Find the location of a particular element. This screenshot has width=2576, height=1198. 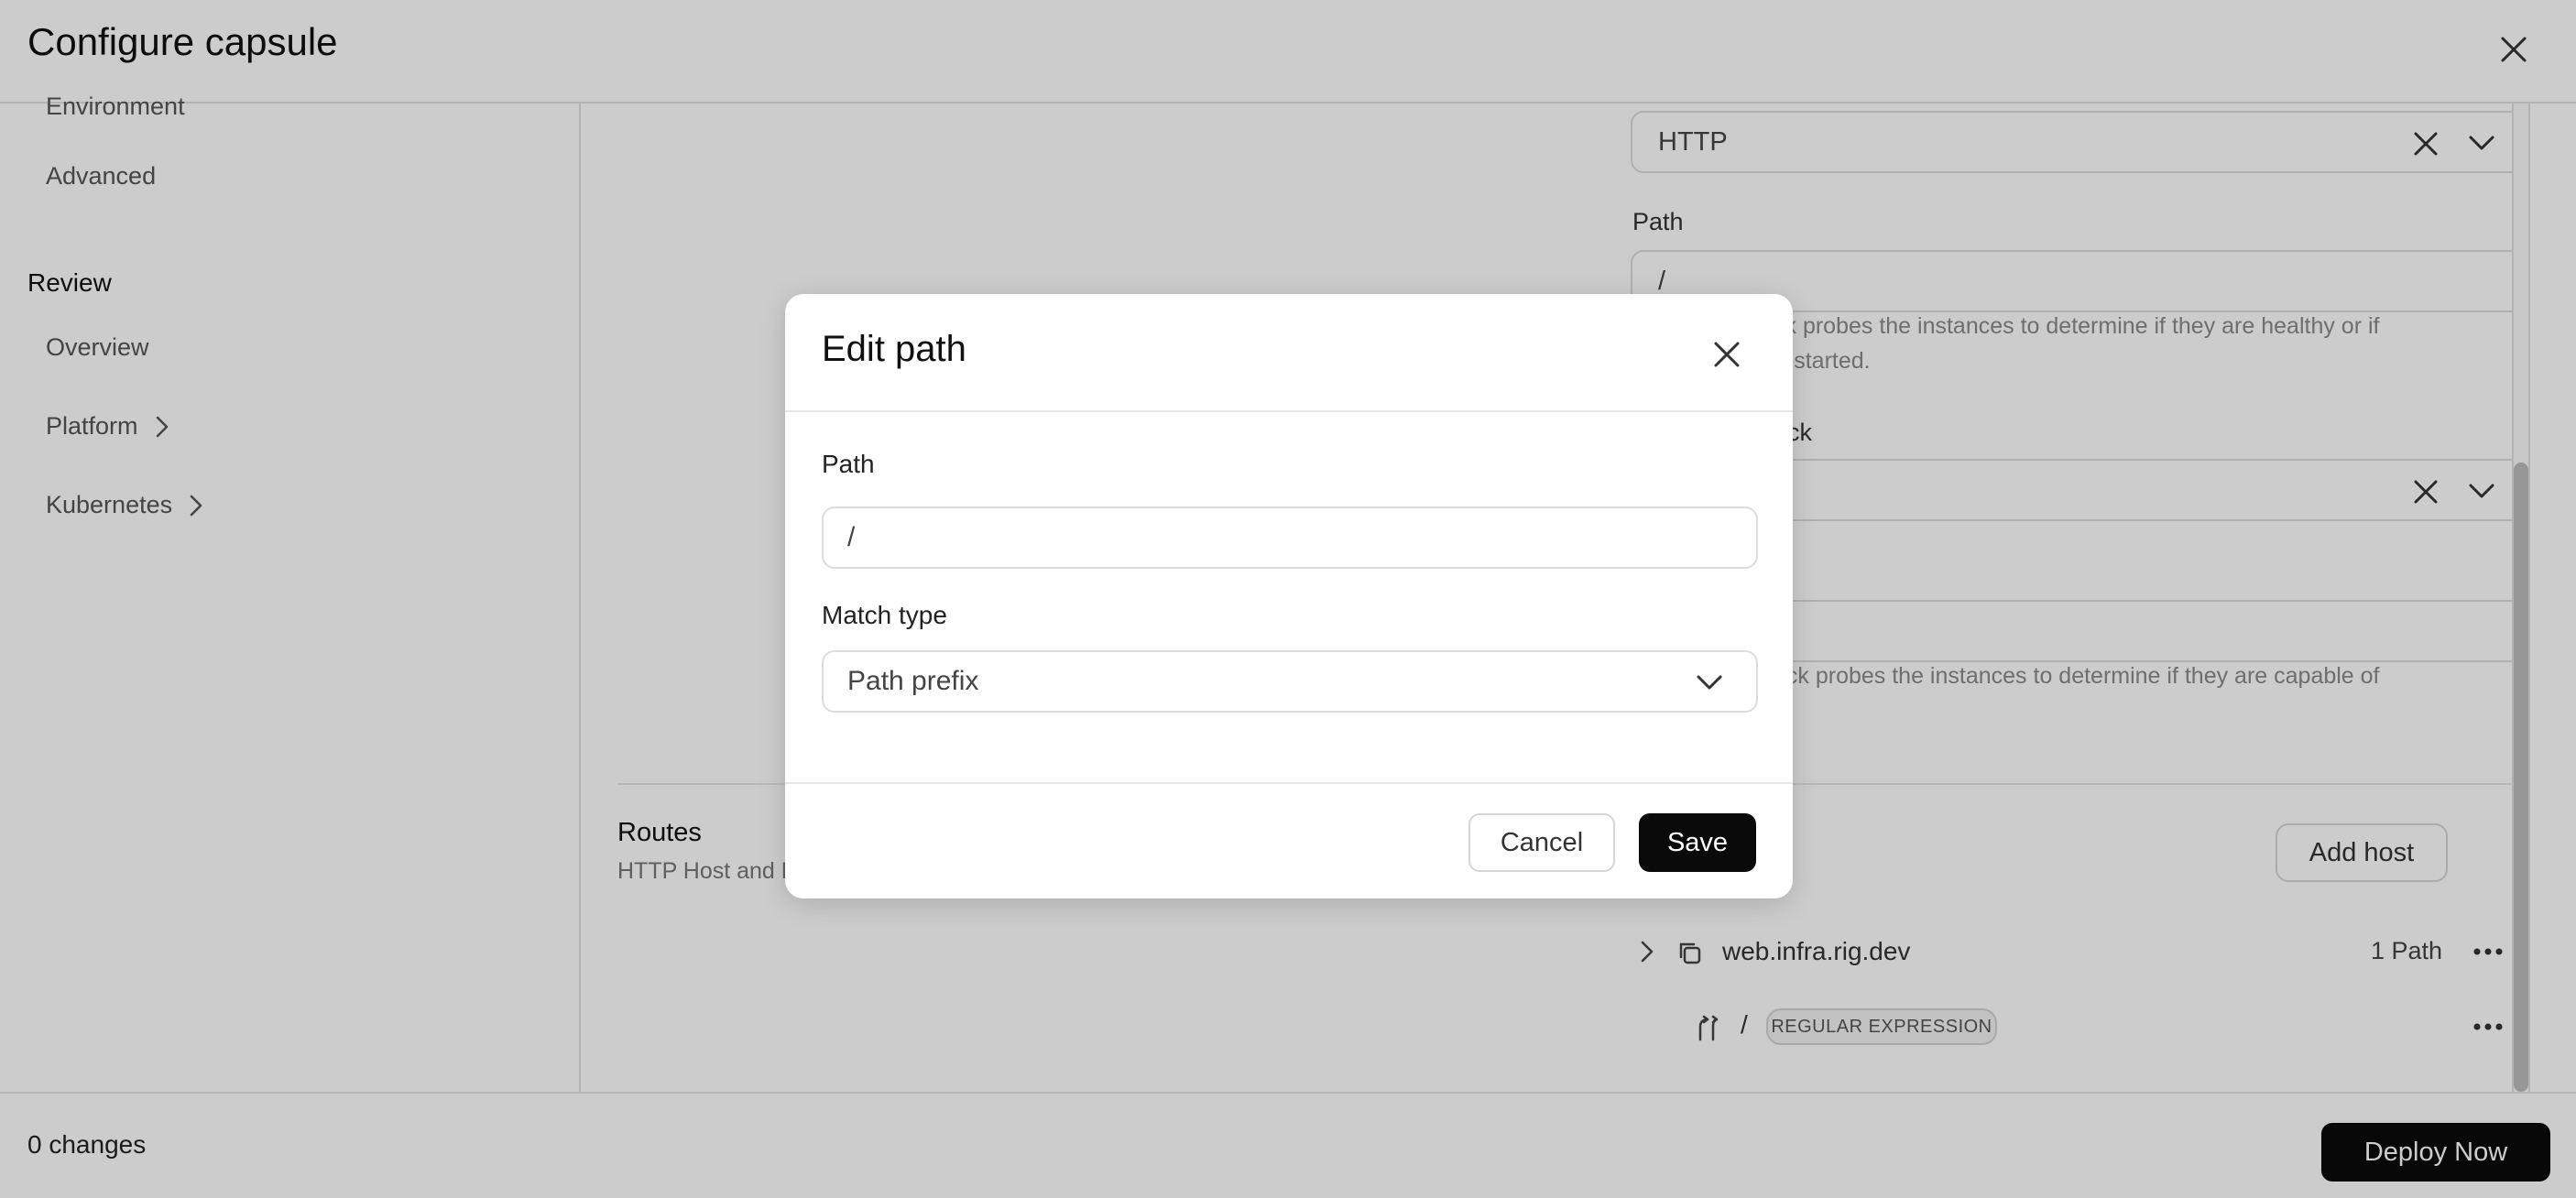

close-icon is located at coordinates (1727, 354).